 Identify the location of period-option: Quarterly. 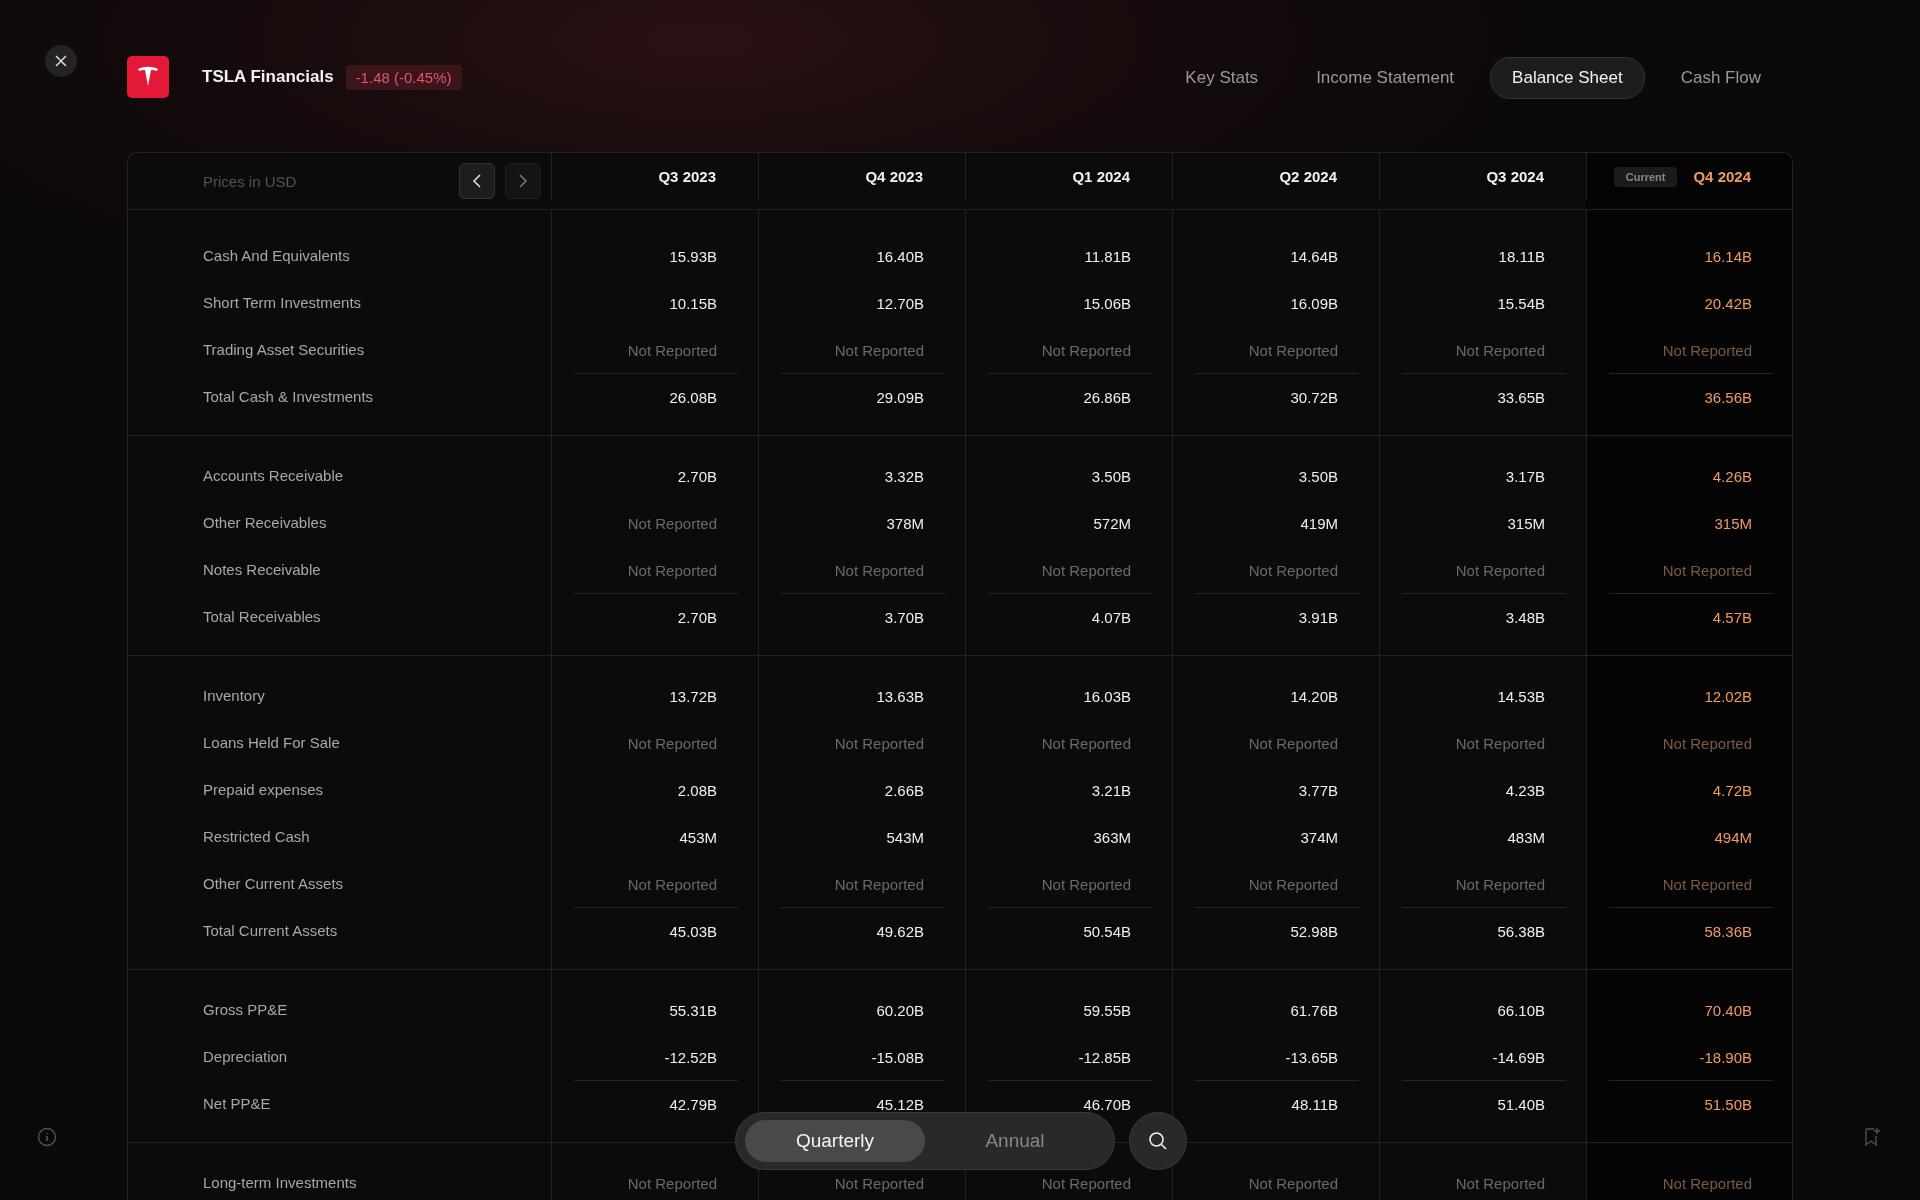
(835, 1141).